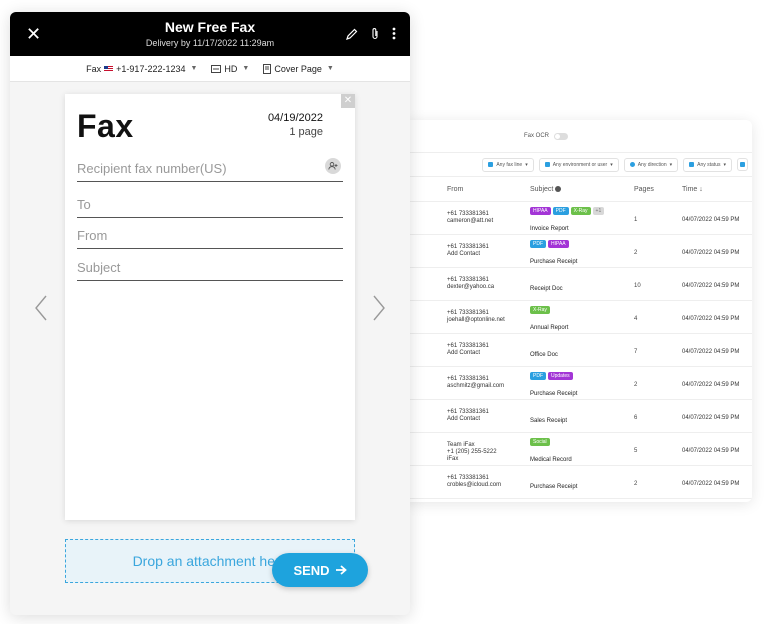  Describe the element at coordinates (632, 164) in the screenshot. I see `direction-icon` at that location.